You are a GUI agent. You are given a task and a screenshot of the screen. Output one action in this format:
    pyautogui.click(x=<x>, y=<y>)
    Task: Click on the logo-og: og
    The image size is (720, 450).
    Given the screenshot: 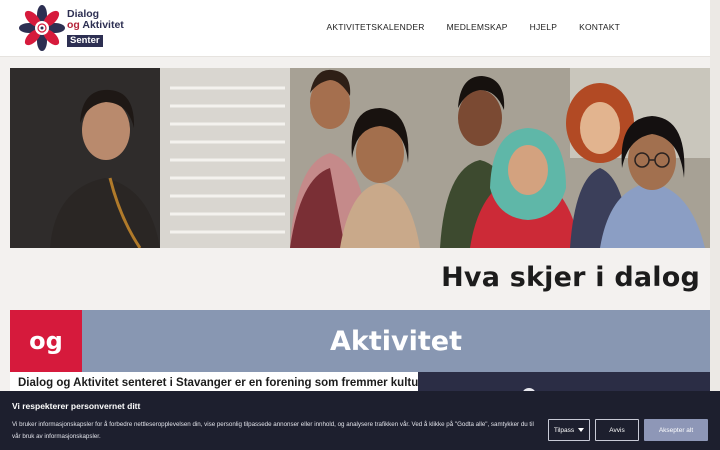 What is the action you would take?
    pyautogui.click(x=73, y=24)
    